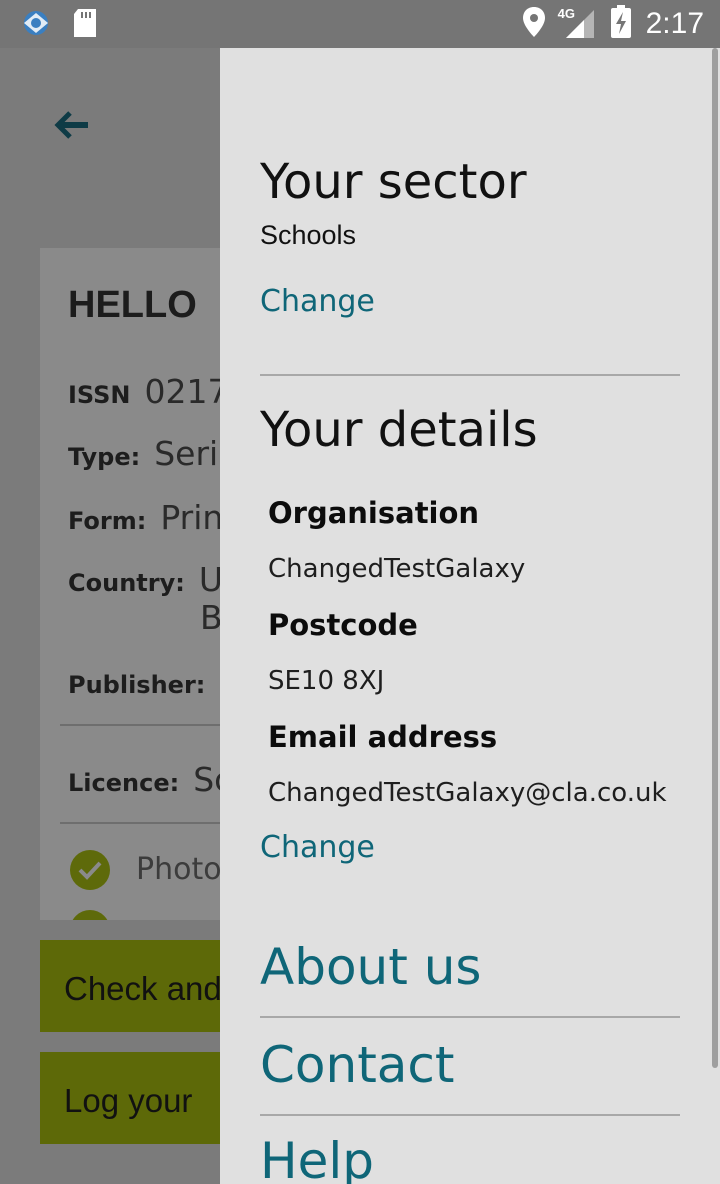 Image resolution: width=720 pixels, height=1184 pixels. I want to click on licence-row: Licence: Sc, so click(150, 779).